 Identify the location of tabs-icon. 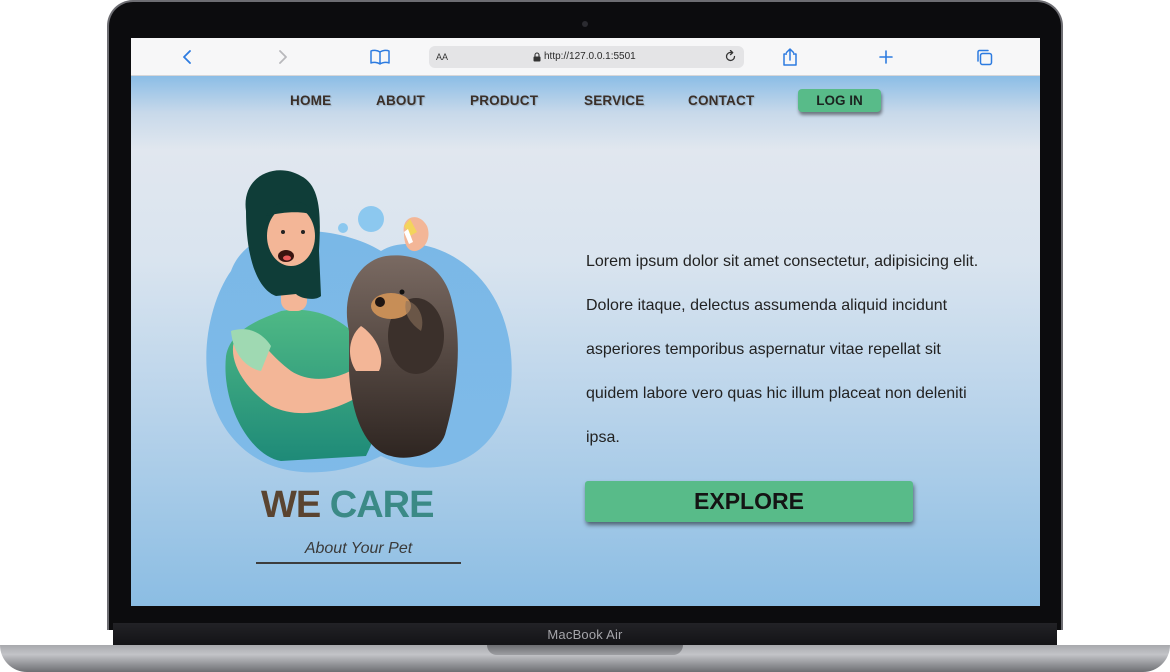
(984, 57).